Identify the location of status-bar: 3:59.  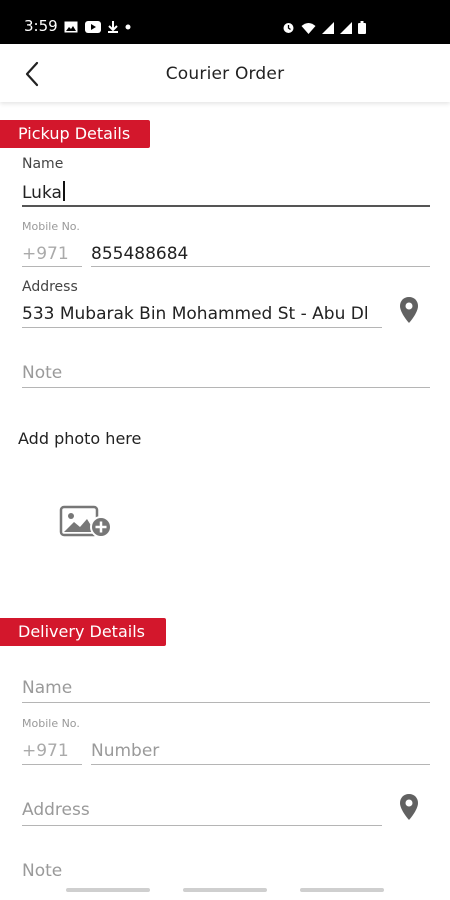
(225, 22).